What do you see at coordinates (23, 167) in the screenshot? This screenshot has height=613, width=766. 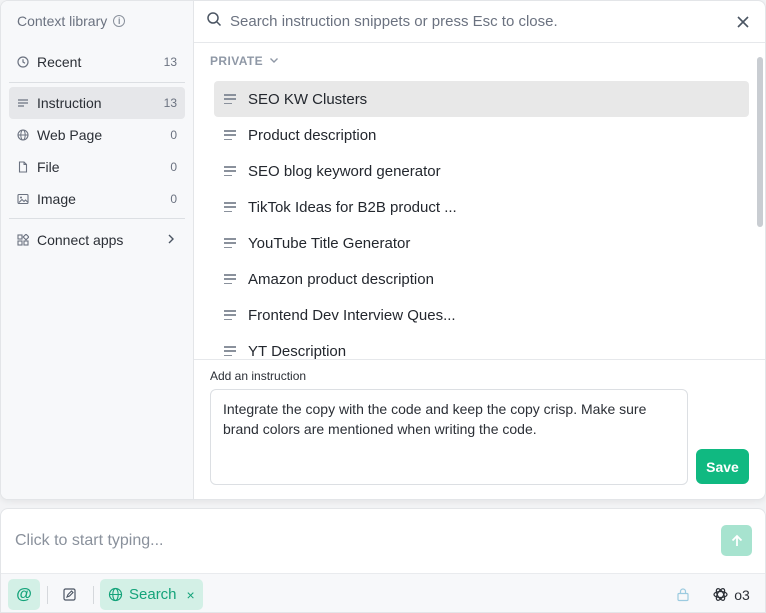 I see `file-icon` at bounding box center [23, 167].